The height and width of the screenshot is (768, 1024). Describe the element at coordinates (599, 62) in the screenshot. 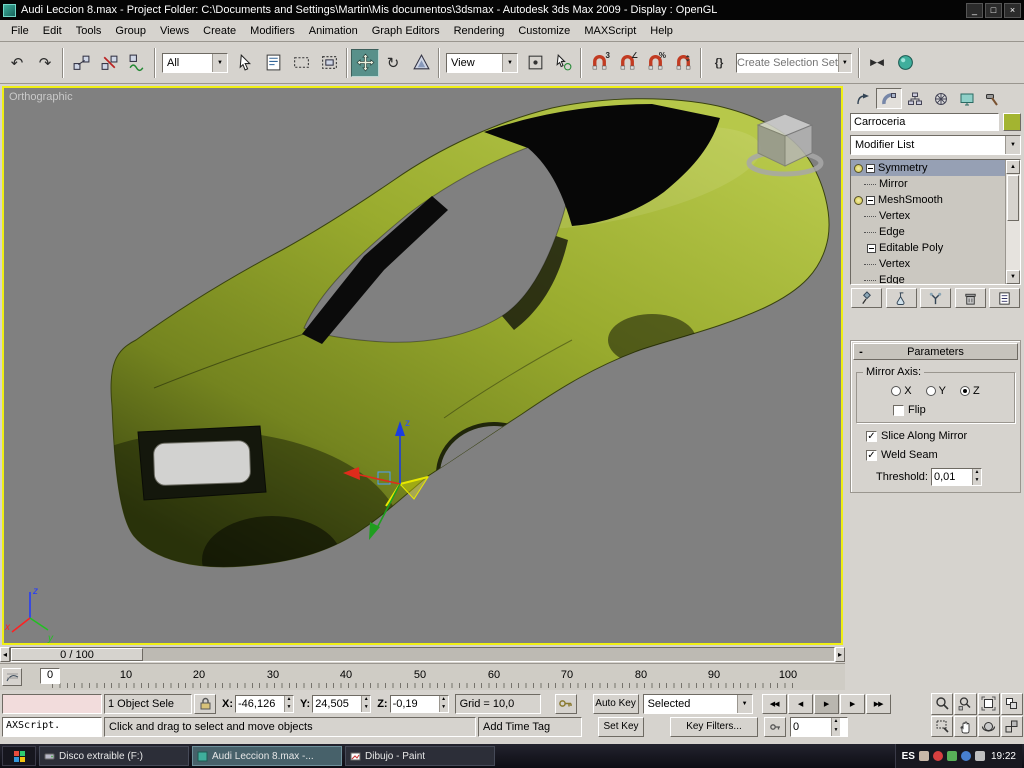

I see `snap-toggle-3d-button: 3` at that location.